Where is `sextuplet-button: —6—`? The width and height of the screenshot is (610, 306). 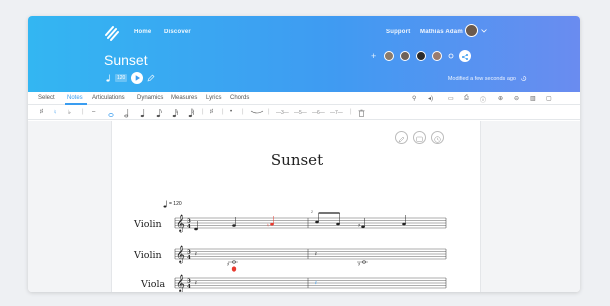 sextuplet-button: —6— is located at coordinates (318, 113).